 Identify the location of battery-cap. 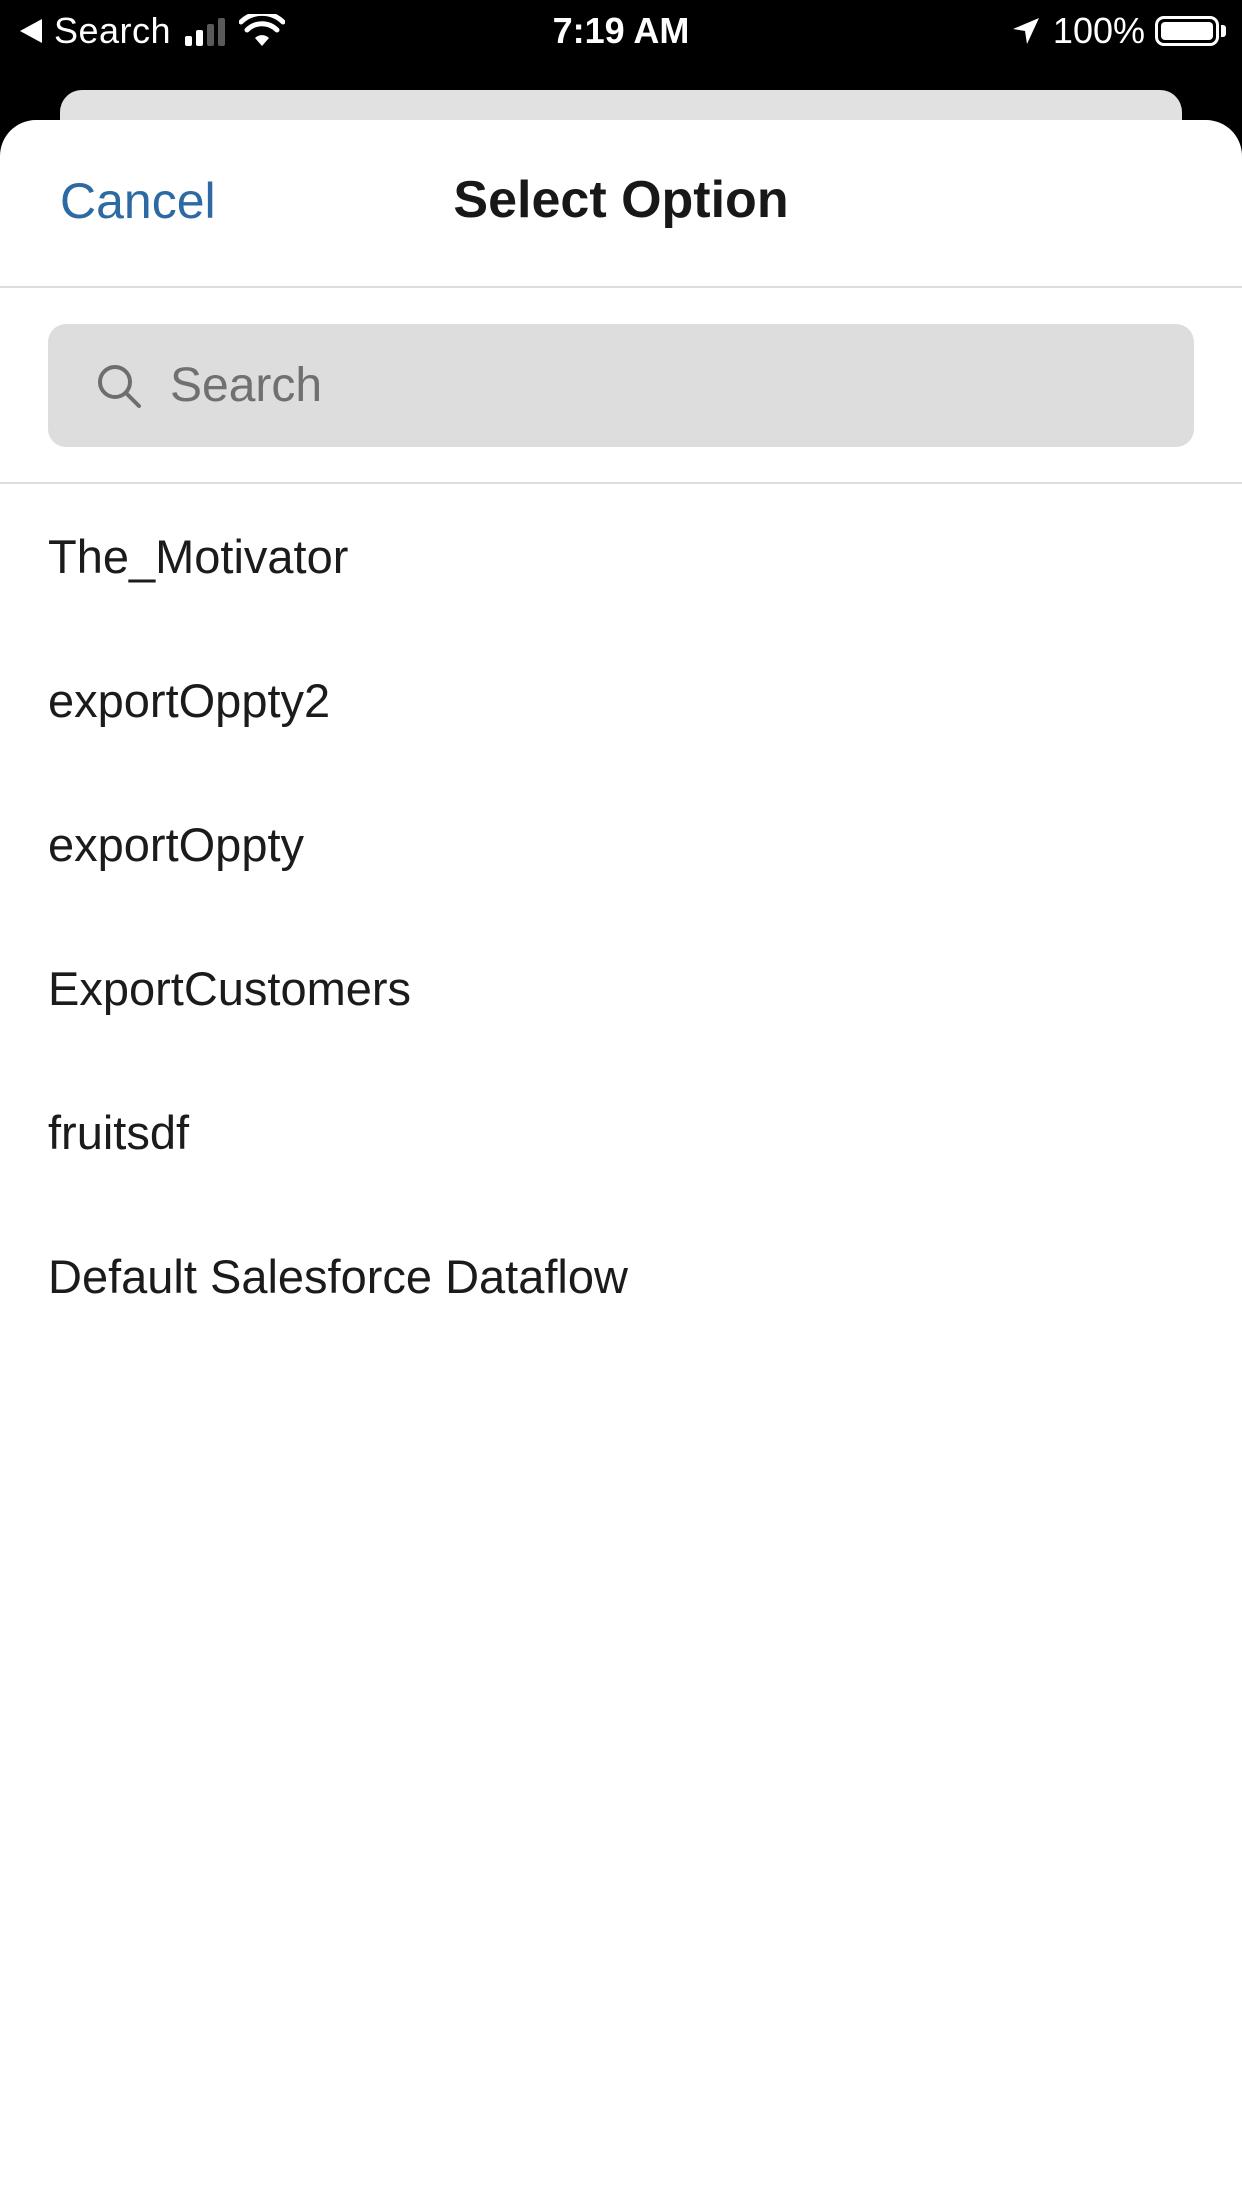
(1223, 31).